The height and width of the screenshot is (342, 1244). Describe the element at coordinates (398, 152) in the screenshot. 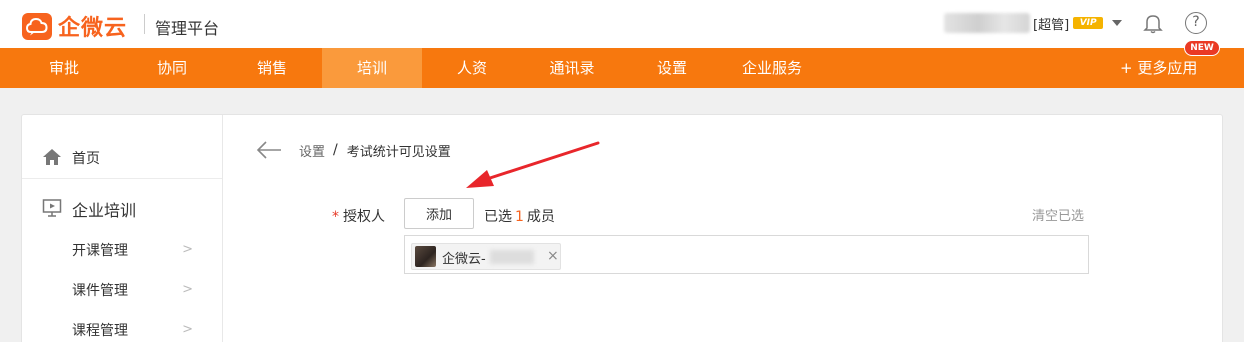

I see `breadcrumb-current: 考试统计可见设置` at that location.